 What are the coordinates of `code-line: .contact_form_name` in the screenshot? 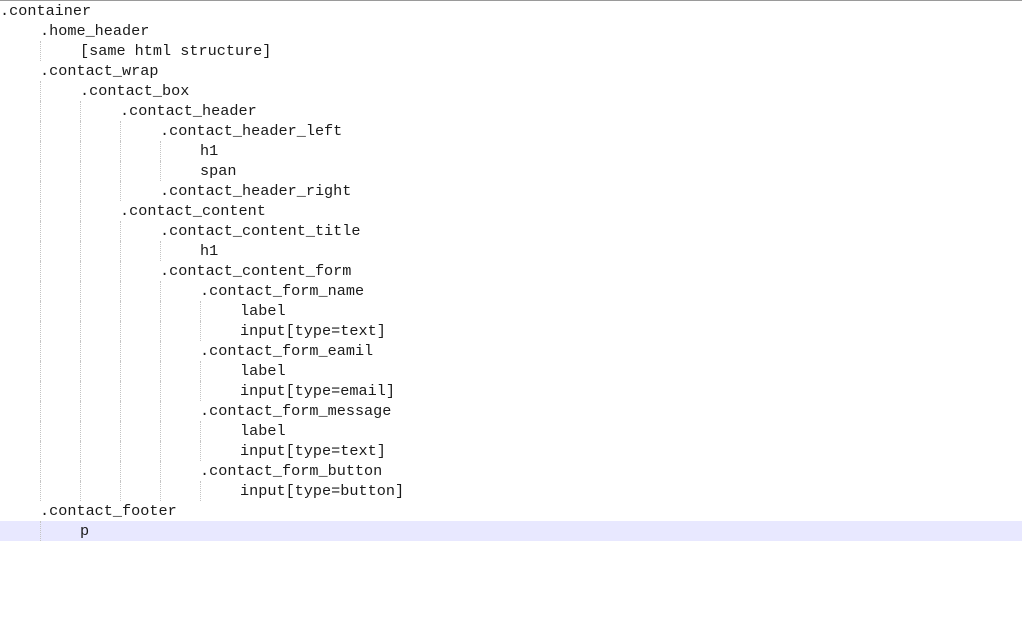 It's located at (511, 291).